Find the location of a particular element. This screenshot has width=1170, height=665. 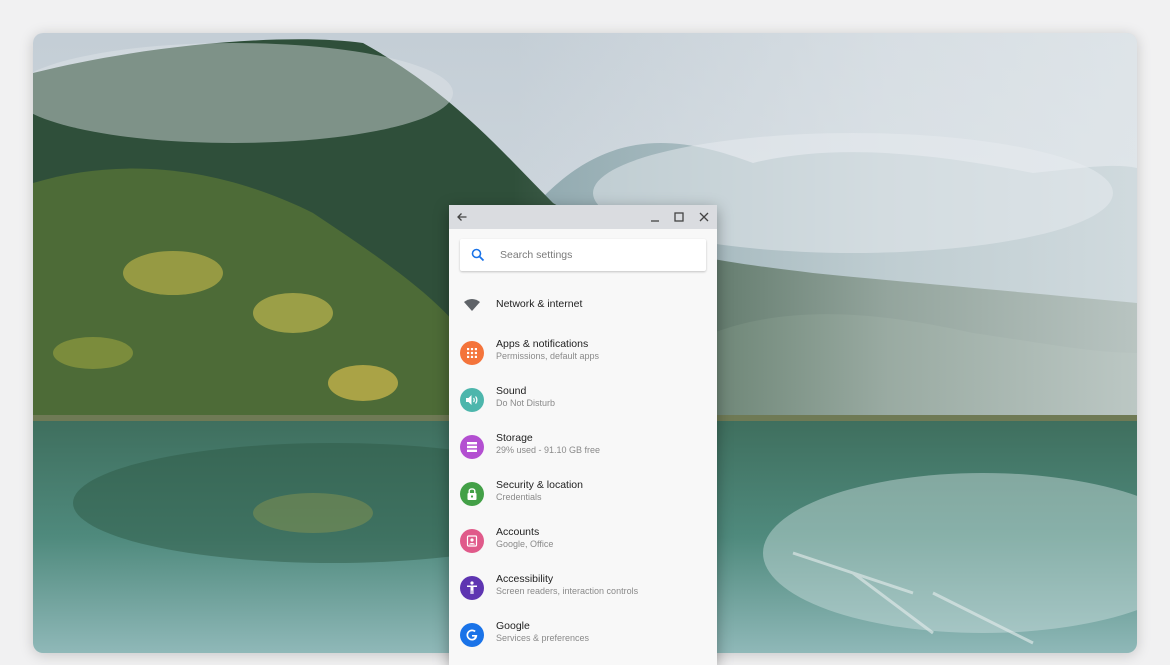

settings-item-storage: Storage 29% used - 91.10 GB free is located at coordinates (583, 447).